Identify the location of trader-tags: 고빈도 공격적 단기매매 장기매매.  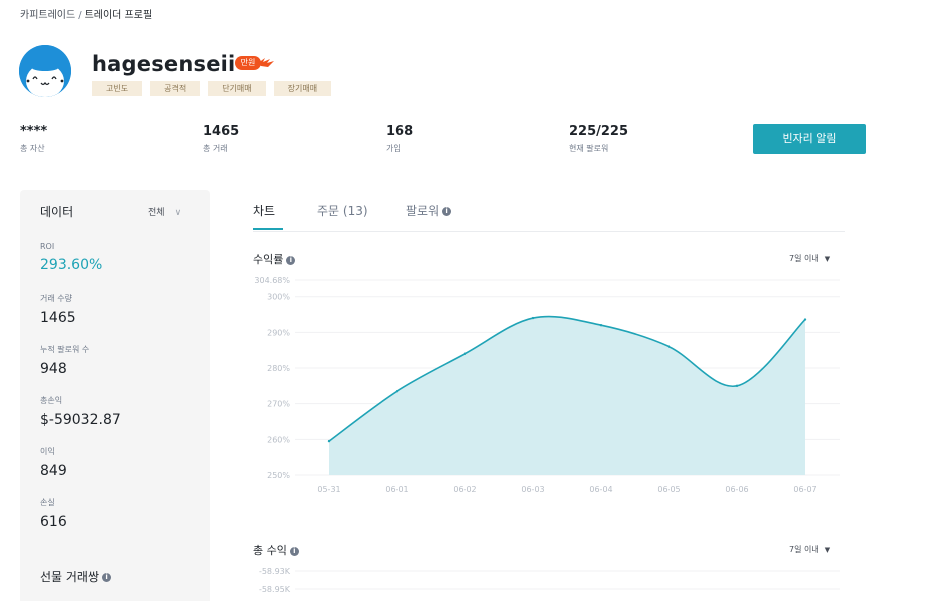
(212, 88).